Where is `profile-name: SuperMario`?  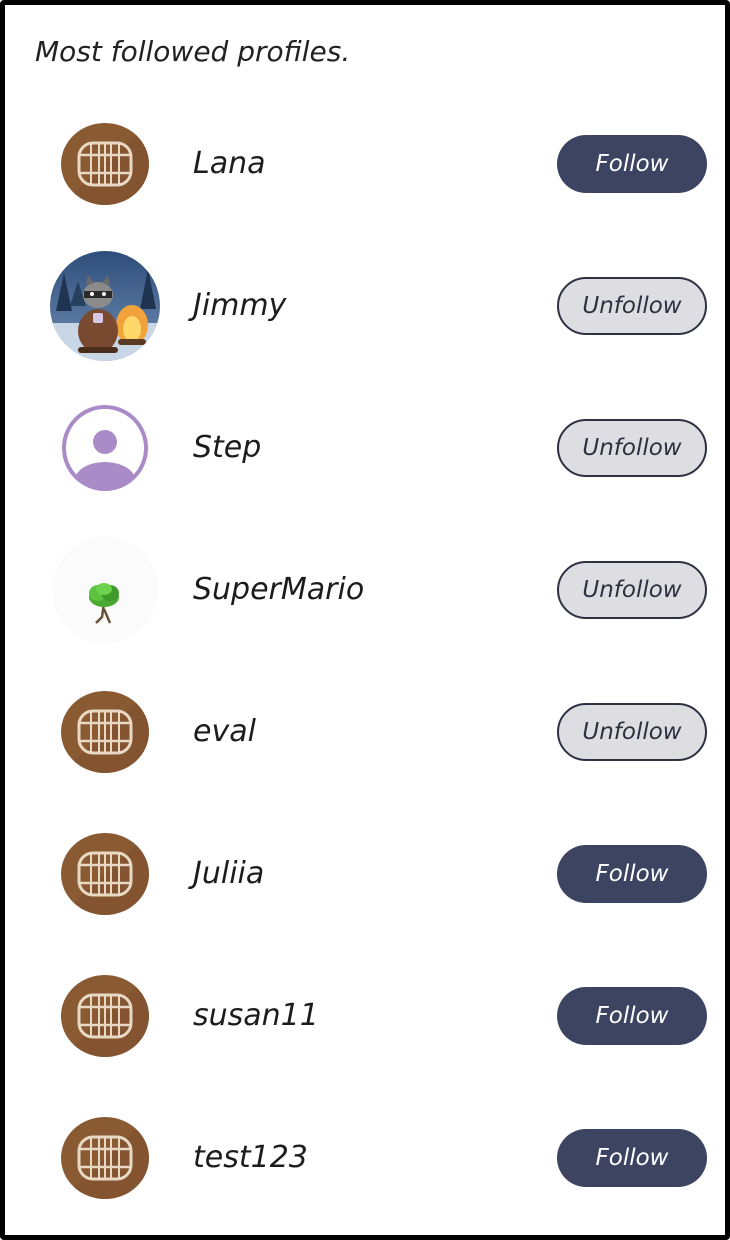 profile-name: SuperMario is located at coordinates (278, 589).